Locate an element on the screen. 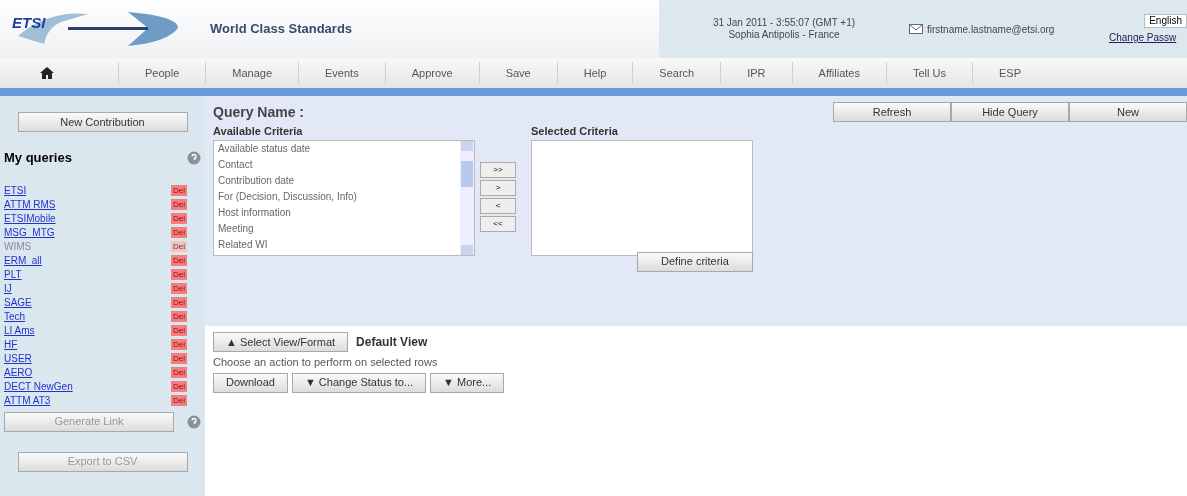 This screenshot has height=496, width=1187. criteria-option: Contribution date is located at coordinates (339, 180).